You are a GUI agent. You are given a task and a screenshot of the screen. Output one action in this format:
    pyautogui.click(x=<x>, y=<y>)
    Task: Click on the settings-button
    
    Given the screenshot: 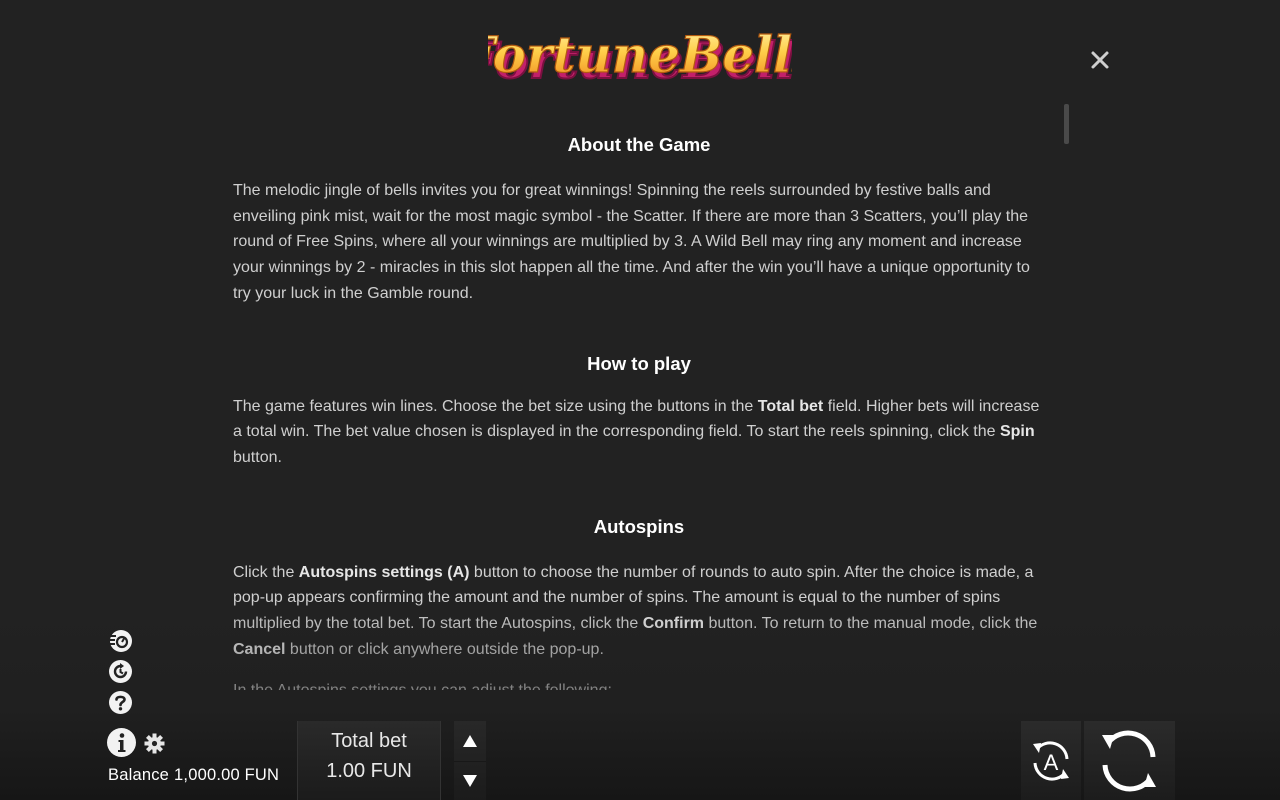 What is the action you would take?
    pyautogui.click(x=154, y=743)
    